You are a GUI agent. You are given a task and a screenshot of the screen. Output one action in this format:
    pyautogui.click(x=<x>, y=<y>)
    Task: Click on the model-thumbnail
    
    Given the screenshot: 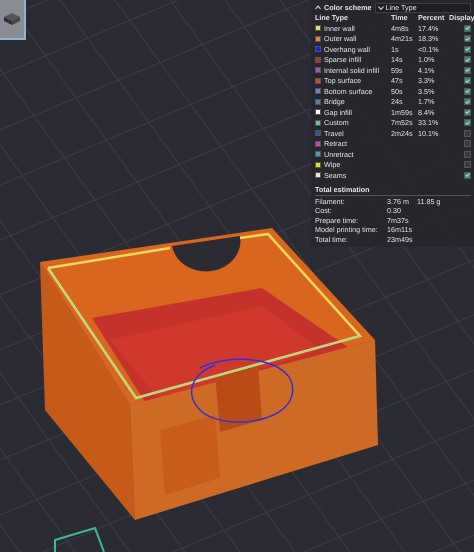 What is the action you would take?
    pyautogui.click(x=13, y=20)
    